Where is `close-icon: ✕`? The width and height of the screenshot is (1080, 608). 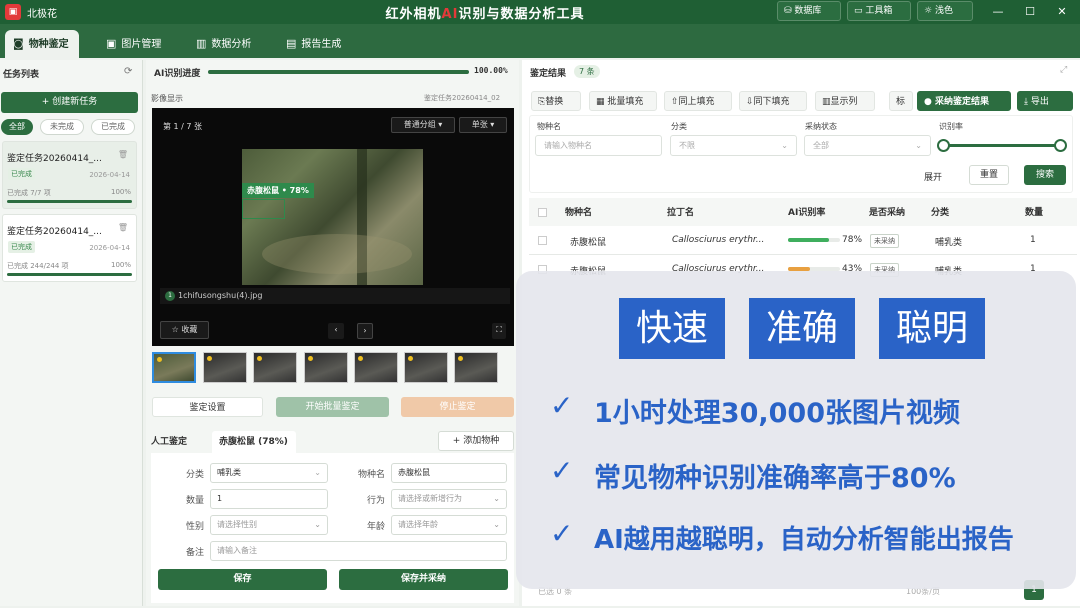
close-icon: ✕ is located at coordinates (1062, 12).